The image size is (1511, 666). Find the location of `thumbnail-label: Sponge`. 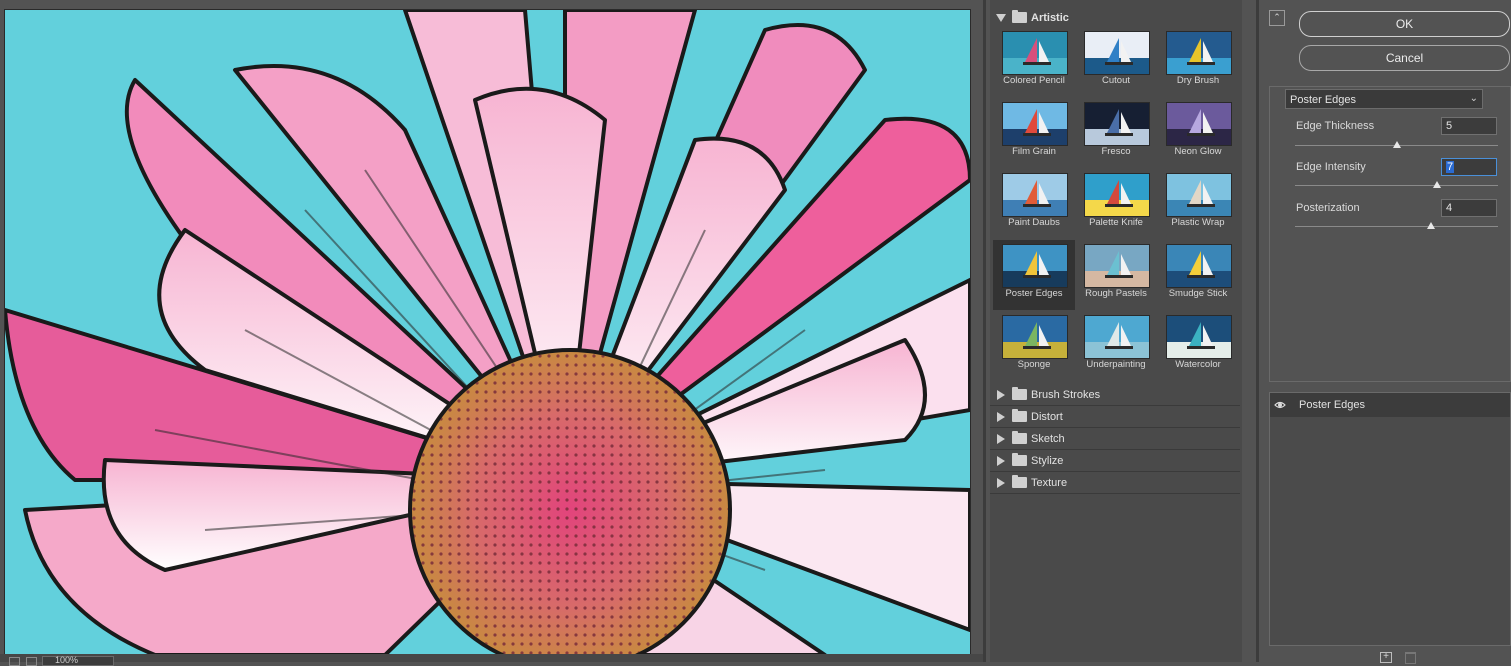

thumbnail-label: Sponge is located at coordinates (1034, 364).